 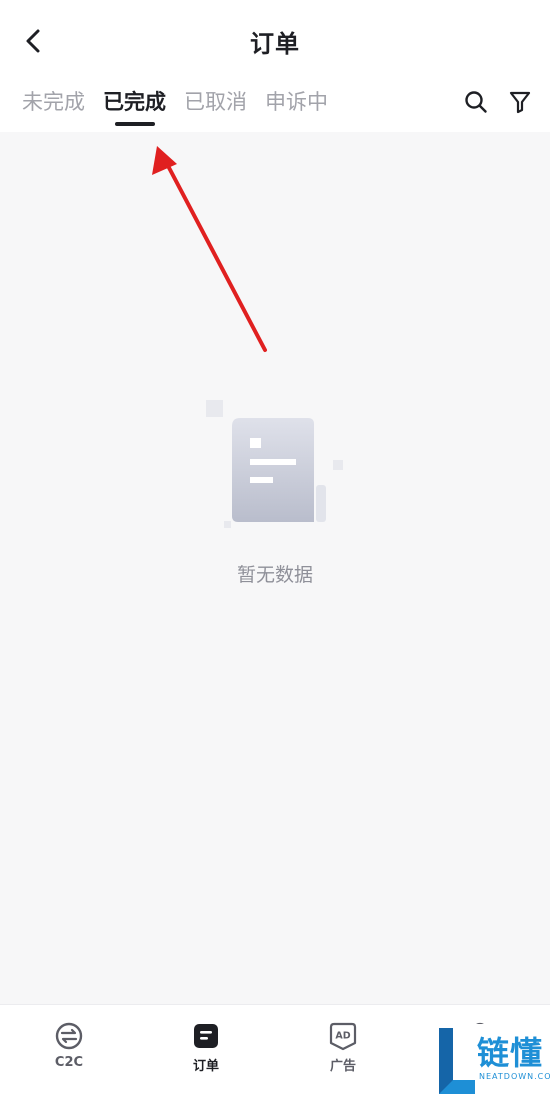 I want to click on tab-completed: 已完成, so click(x=134, y=106).